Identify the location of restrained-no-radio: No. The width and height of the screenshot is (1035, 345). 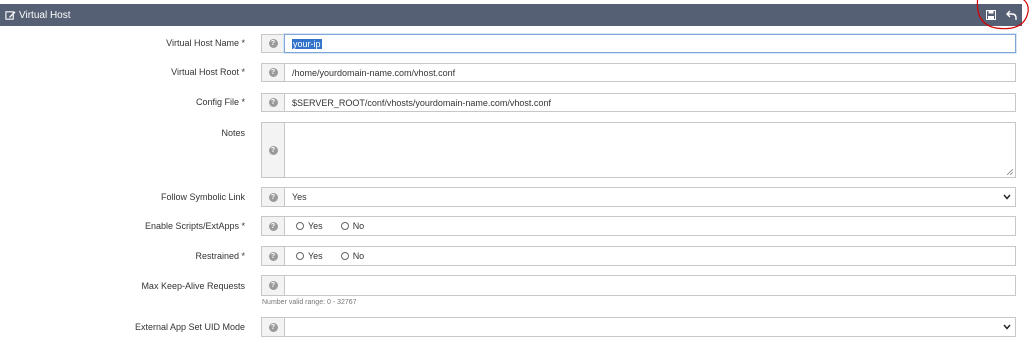
(352, 256).